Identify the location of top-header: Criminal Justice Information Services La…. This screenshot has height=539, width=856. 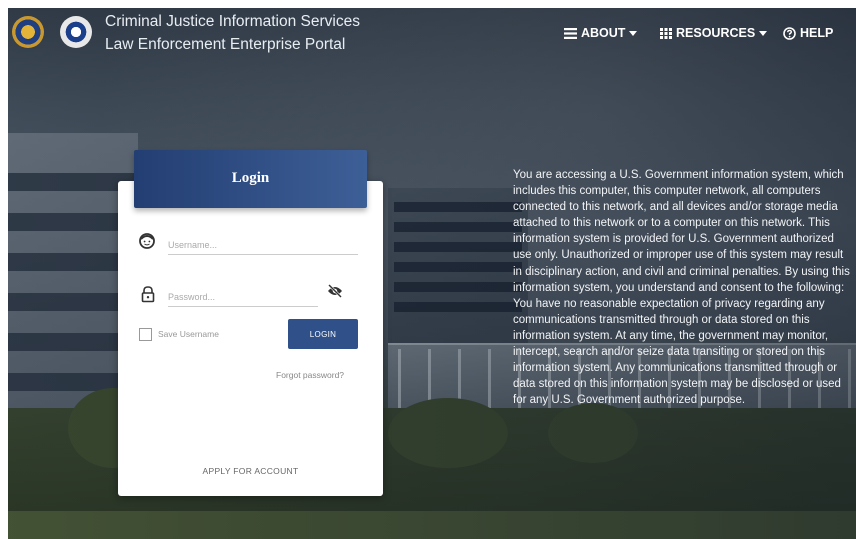
(432, 38).